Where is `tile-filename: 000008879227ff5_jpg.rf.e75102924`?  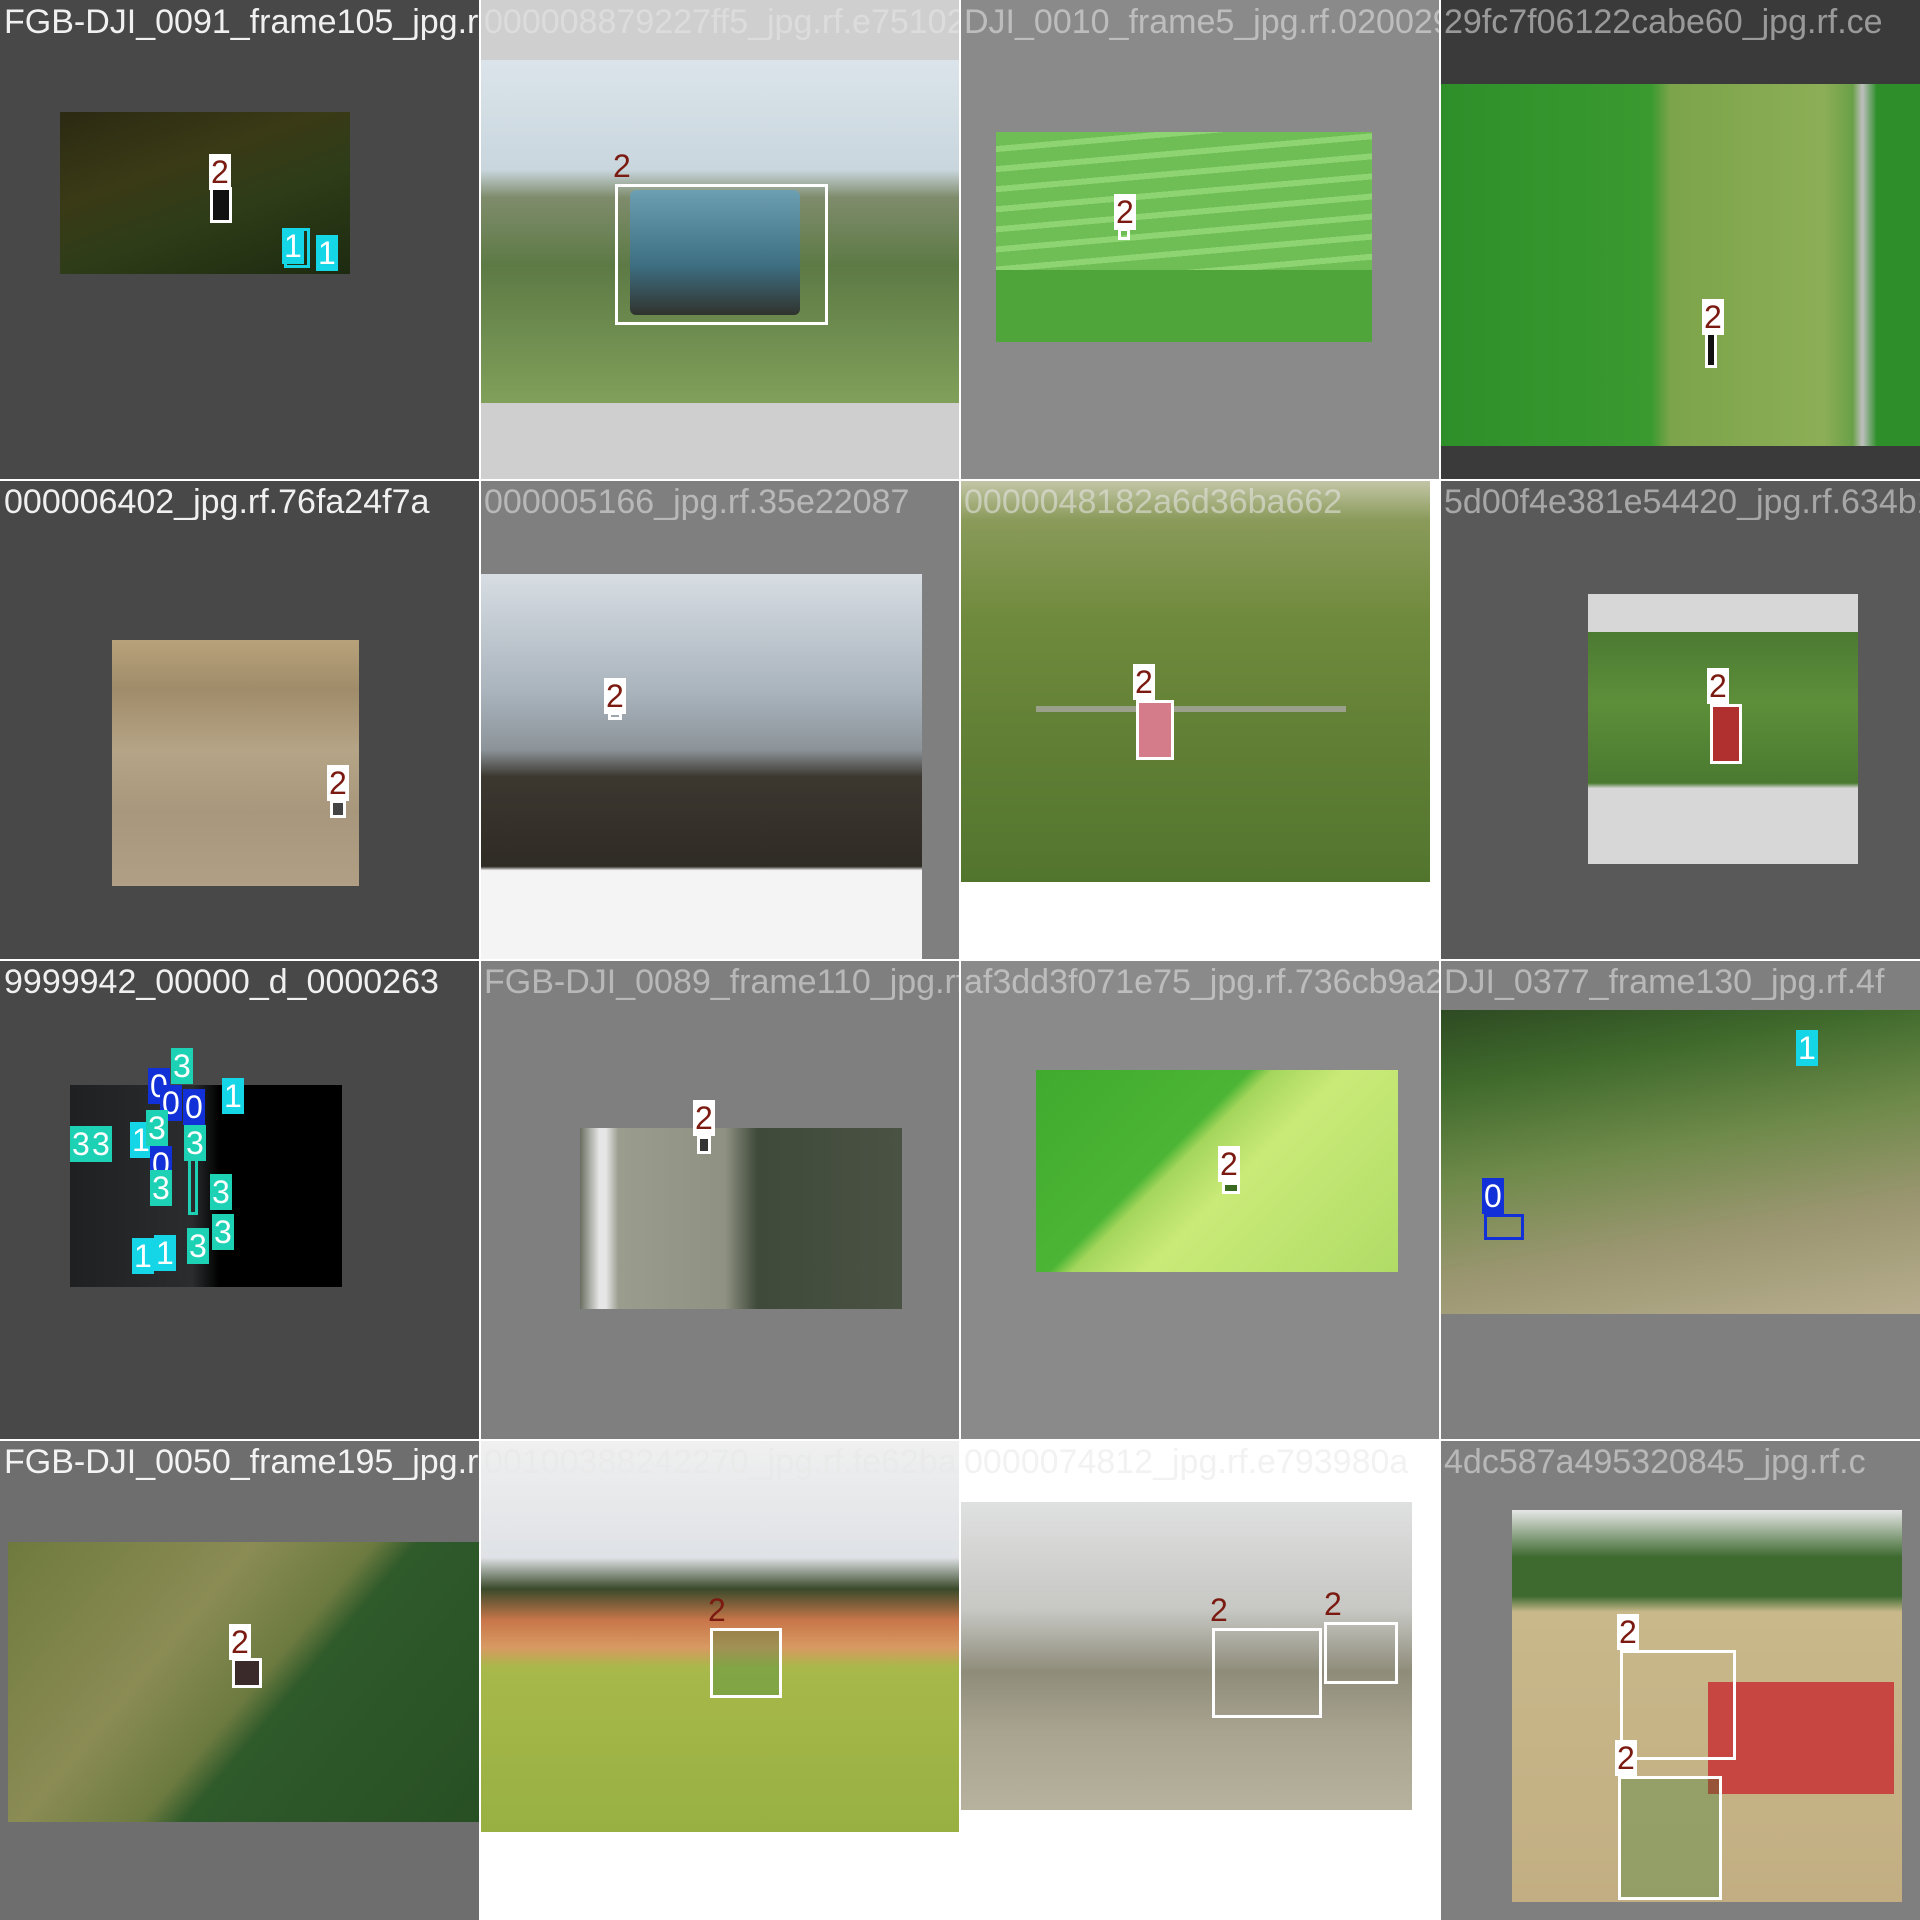
tile-filename: 000008879227ff5_jpg.rf.e75102924 is located at coordinates (722, 22).